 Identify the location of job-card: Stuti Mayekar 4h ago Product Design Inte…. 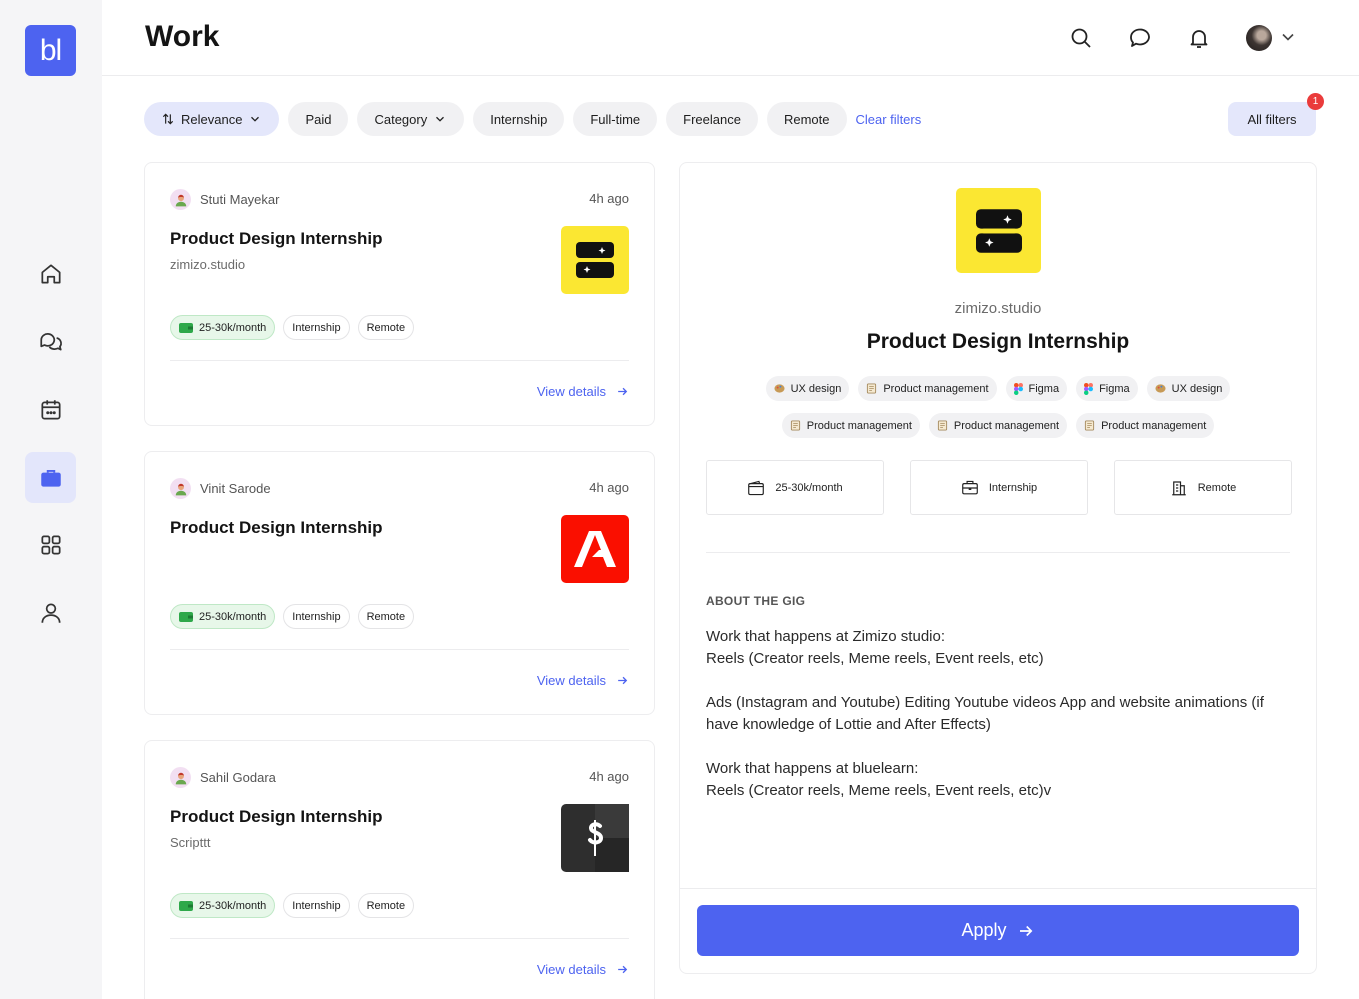
(399, 294).